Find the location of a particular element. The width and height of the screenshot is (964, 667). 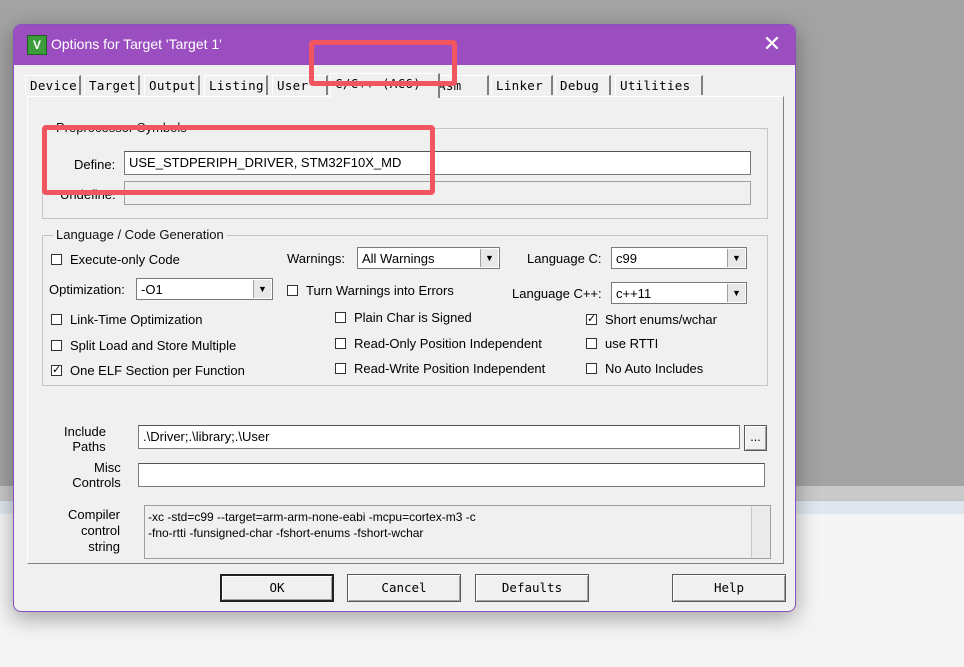

rwpi-label: Read-Write Position Independent is located at coordinates (450, 368).